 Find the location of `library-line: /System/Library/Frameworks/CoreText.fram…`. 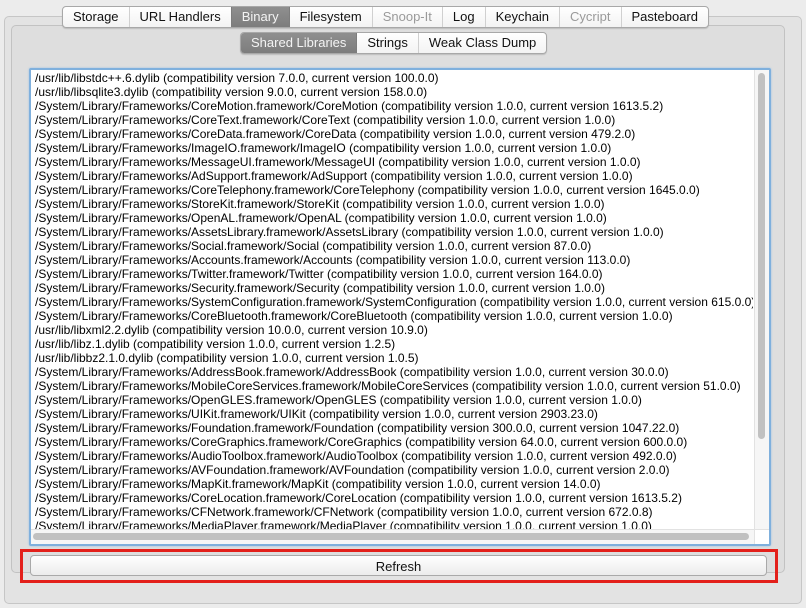

library-line: /System/Library/Frameworks/CoreText.fram… is located at coordinates (325, 120).